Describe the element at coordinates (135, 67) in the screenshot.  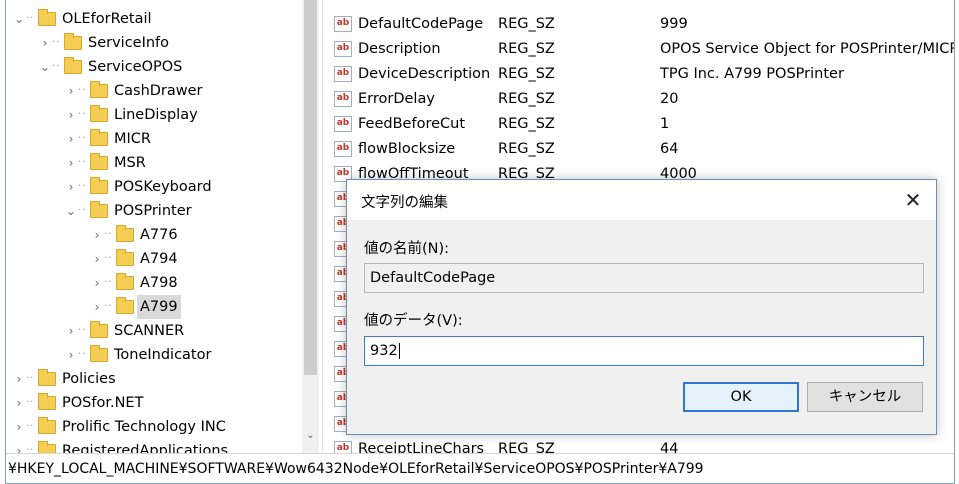
I see `tree-item-label: ServiceOPOS` at that location.